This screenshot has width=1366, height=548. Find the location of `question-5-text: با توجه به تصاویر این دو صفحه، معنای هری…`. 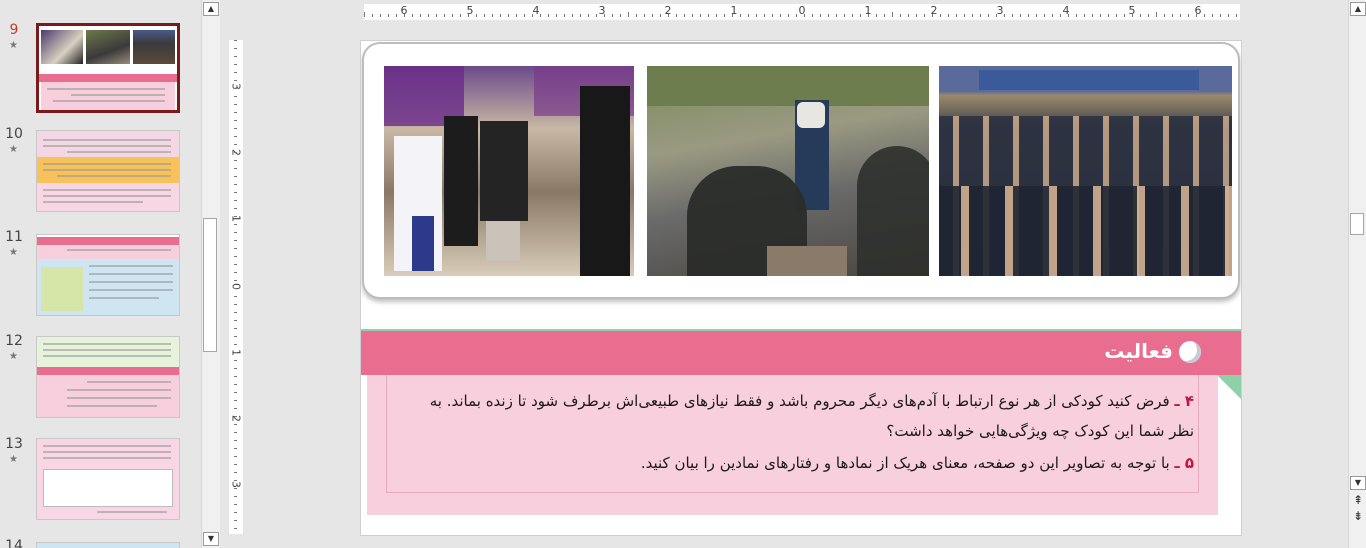

question-5-text: با توجه به تصاویر این دو صفحه، معنای هری… is located at coordinates (905, 463).